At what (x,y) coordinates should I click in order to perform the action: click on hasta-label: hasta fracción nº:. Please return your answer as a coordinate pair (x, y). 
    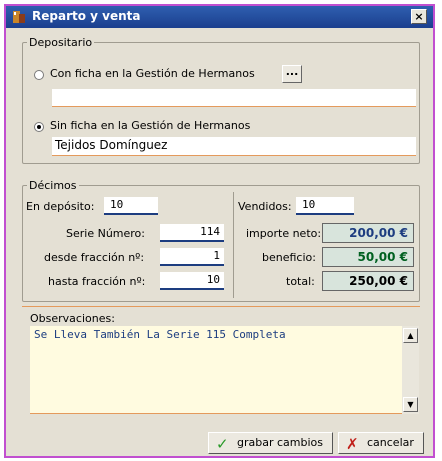
    Looking at the image, I should click on (97, 281).